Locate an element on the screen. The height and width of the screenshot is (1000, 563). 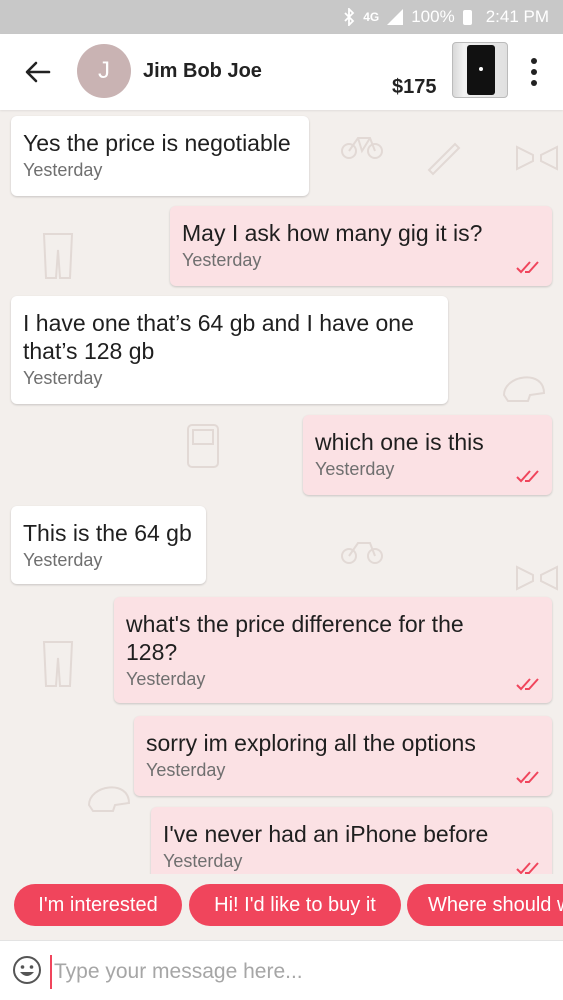
message-incoming: This is the 64 gb Yesterday is located at coordinates (108, 545).